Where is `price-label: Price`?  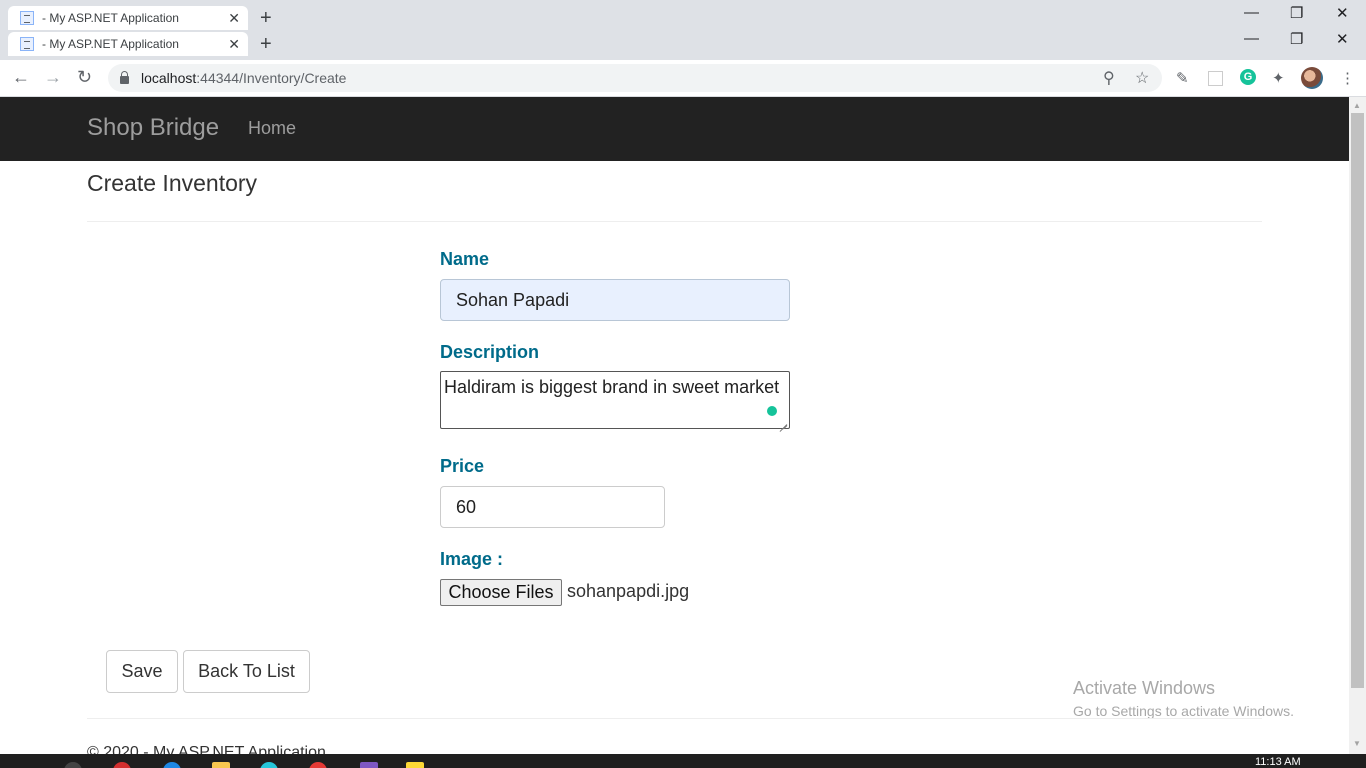 price-label: Price is located at coordinates (462, 466).